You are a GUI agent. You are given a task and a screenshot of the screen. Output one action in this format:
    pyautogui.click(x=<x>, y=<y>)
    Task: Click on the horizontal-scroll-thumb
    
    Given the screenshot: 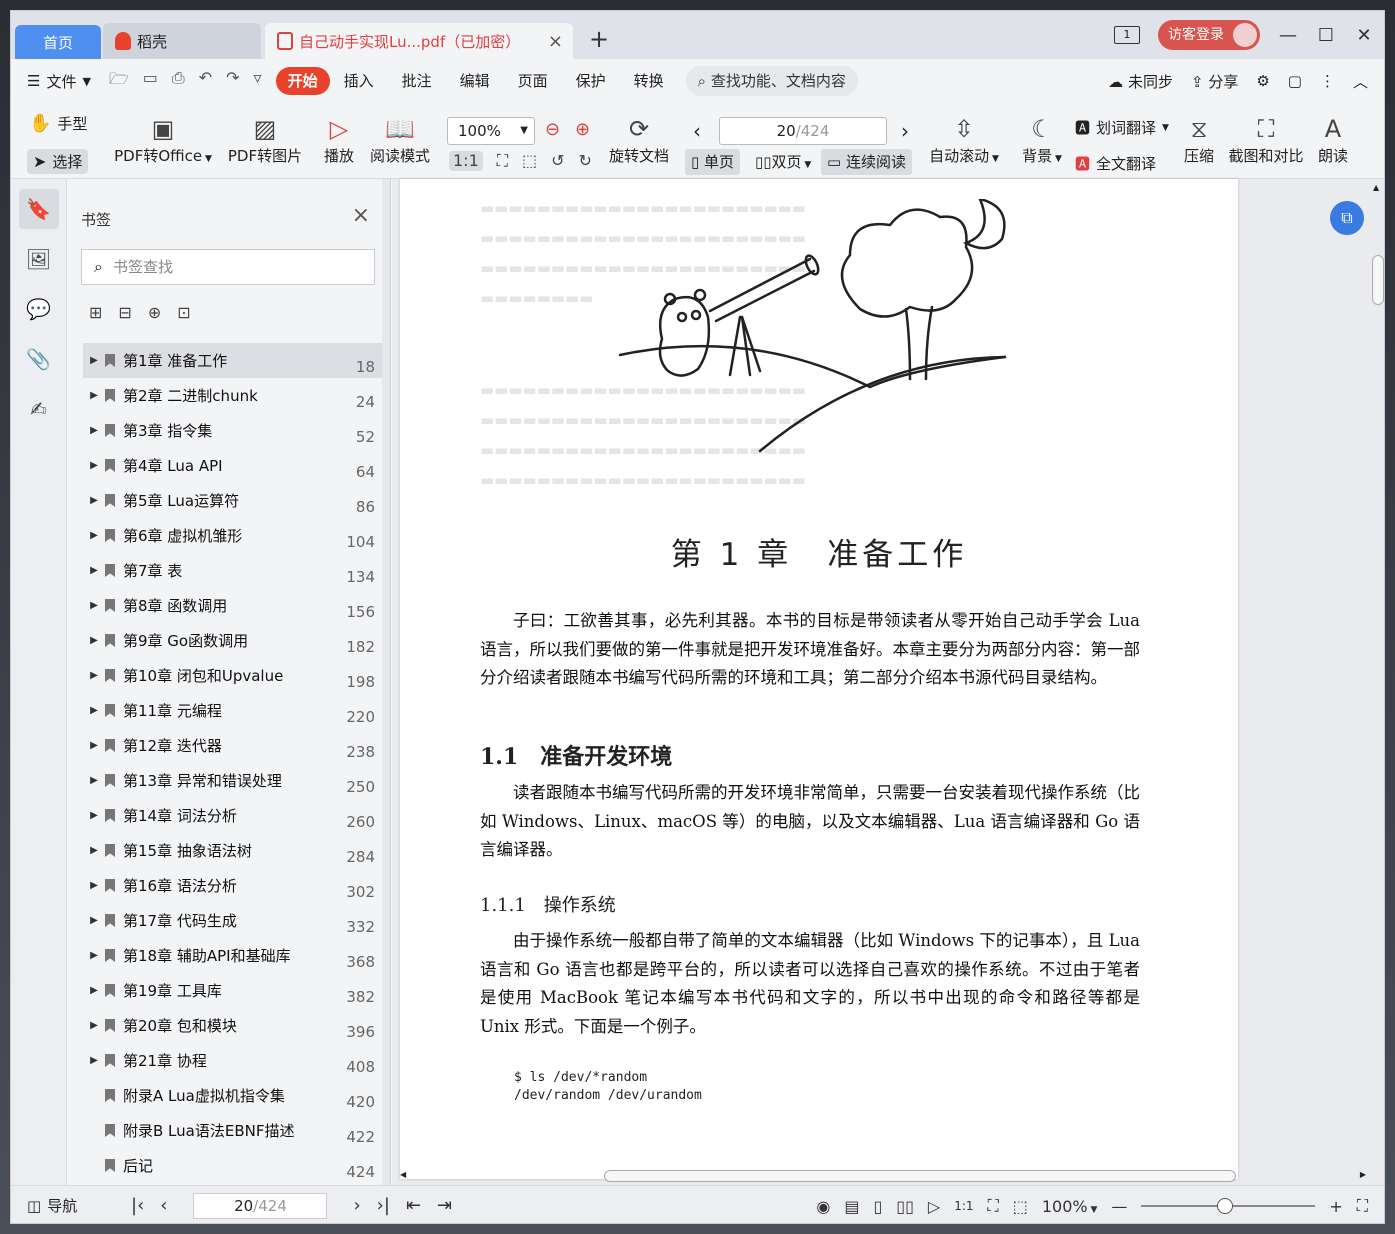 What is the action you would take?
    pyautogui.click(x=920, y=1176)
    